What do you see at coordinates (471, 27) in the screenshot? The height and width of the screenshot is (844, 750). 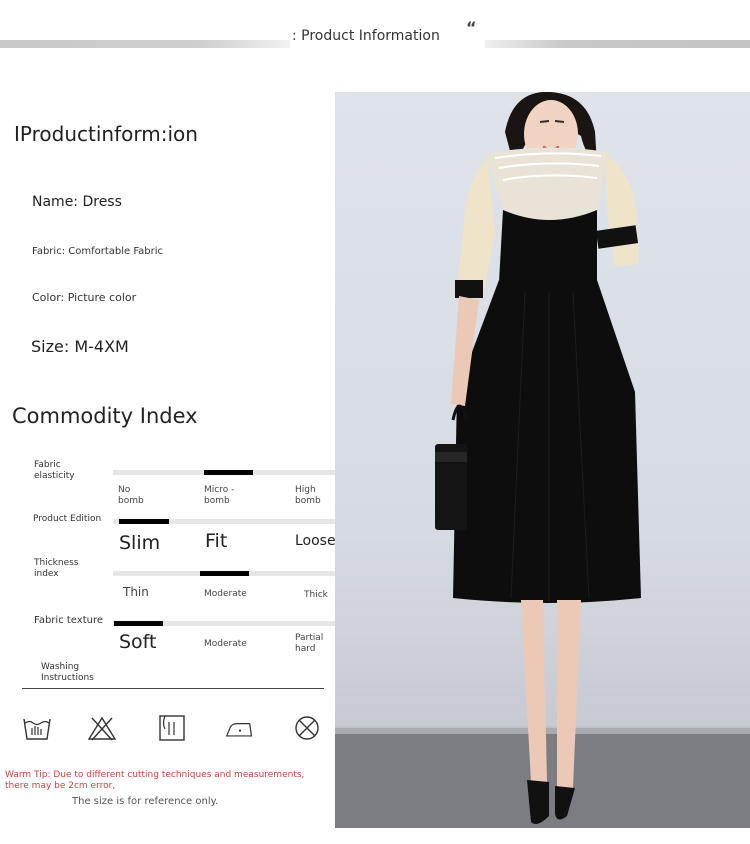 I see `quote-mark-icon: “` at bounding box center [471, 27].